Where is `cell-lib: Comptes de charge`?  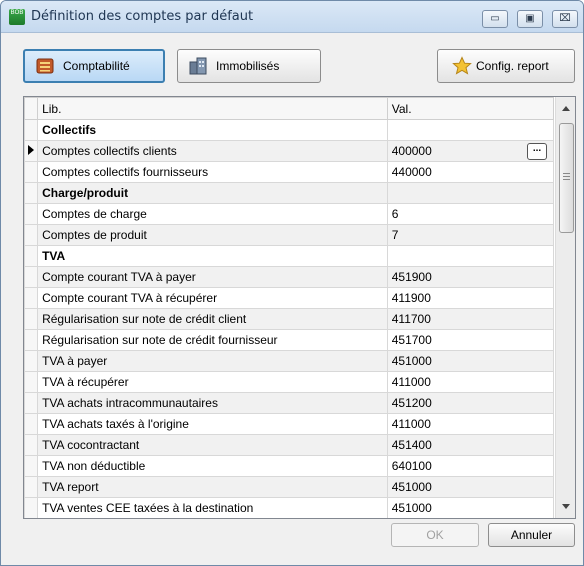 cell-lib: Comptes de charge is located at coordinates (212, 214).